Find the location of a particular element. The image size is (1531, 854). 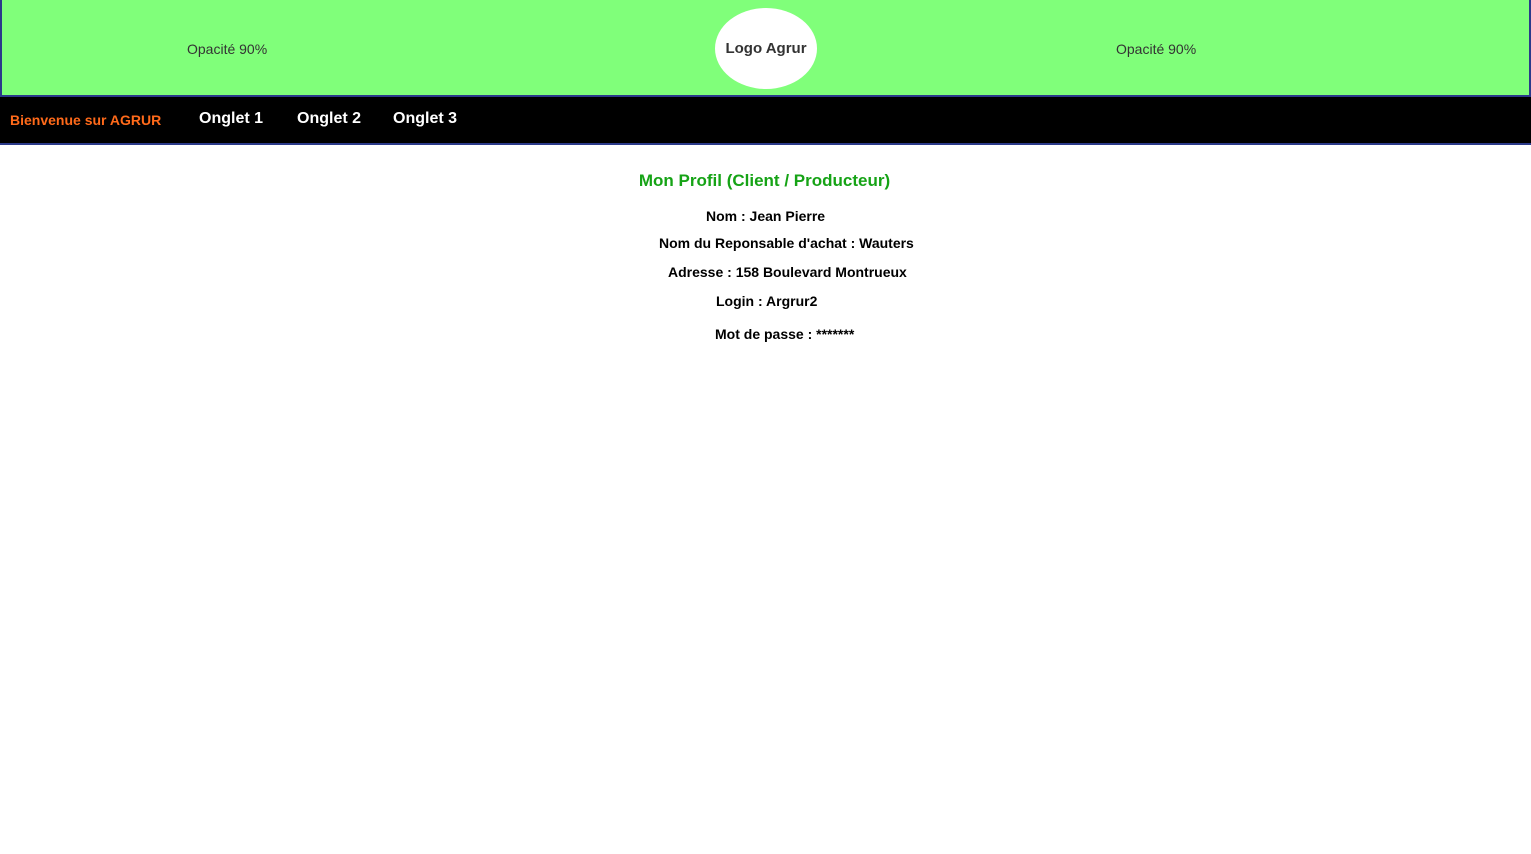

profile-field-login: Login : Argrur2 is located at coordinates (767, 301).